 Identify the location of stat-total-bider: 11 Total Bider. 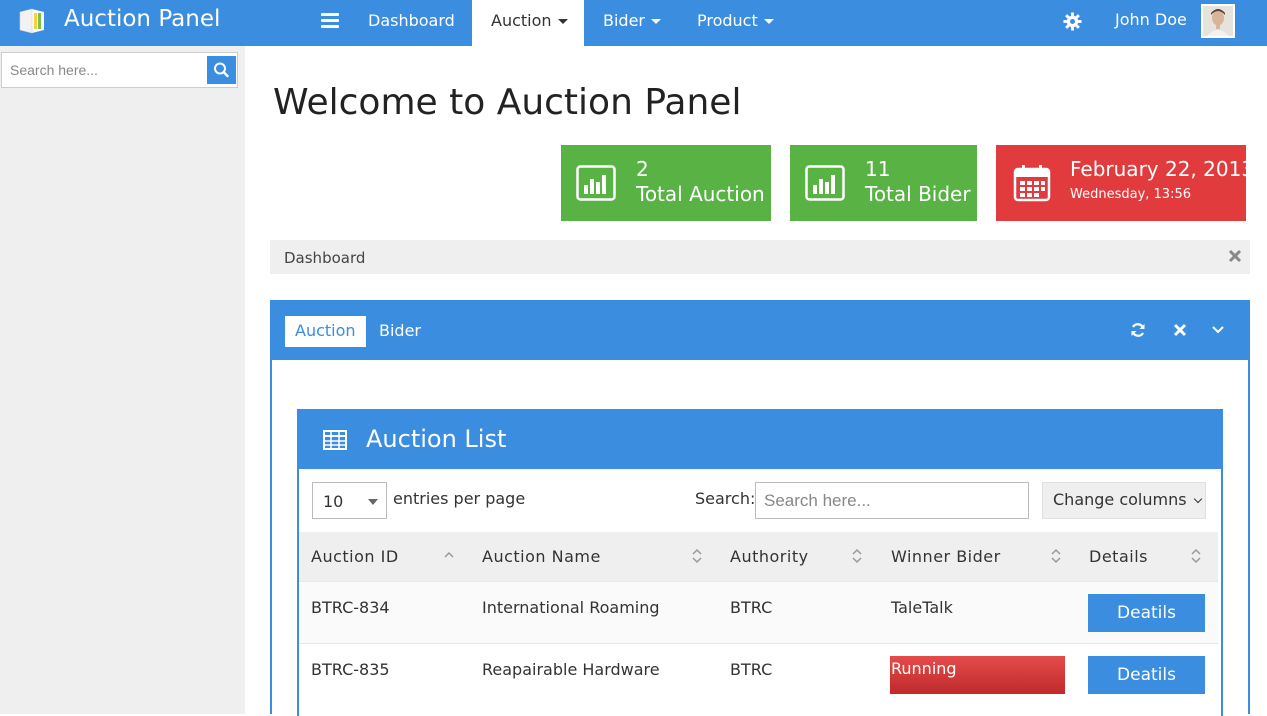
(883, 183).